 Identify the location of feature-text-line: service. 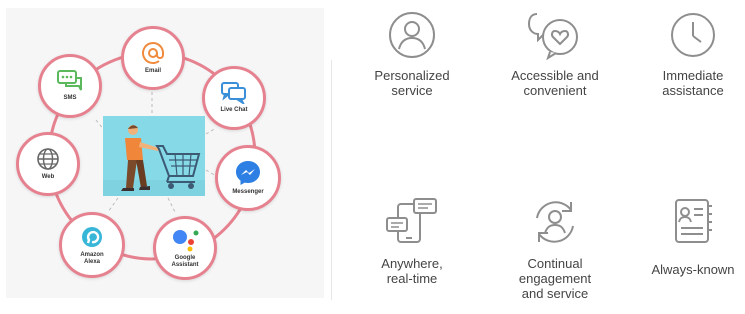
(412, 90).